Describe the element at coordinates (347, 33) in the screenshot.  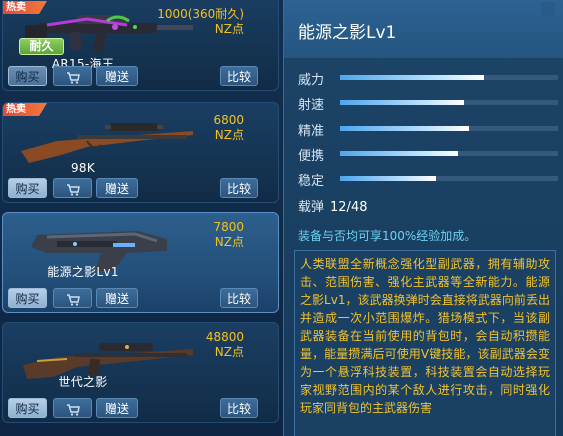
I see `detail-title: 能源之影Lv1` at that location.